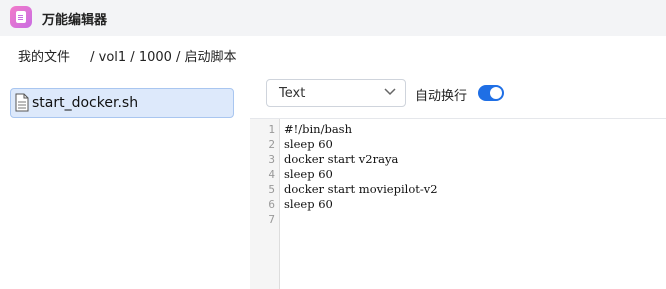 The height and width of the screenshot is (289, 666). Describe the element at coordinates (22, 102) in the screenshot. I see `file-icon` at that location.